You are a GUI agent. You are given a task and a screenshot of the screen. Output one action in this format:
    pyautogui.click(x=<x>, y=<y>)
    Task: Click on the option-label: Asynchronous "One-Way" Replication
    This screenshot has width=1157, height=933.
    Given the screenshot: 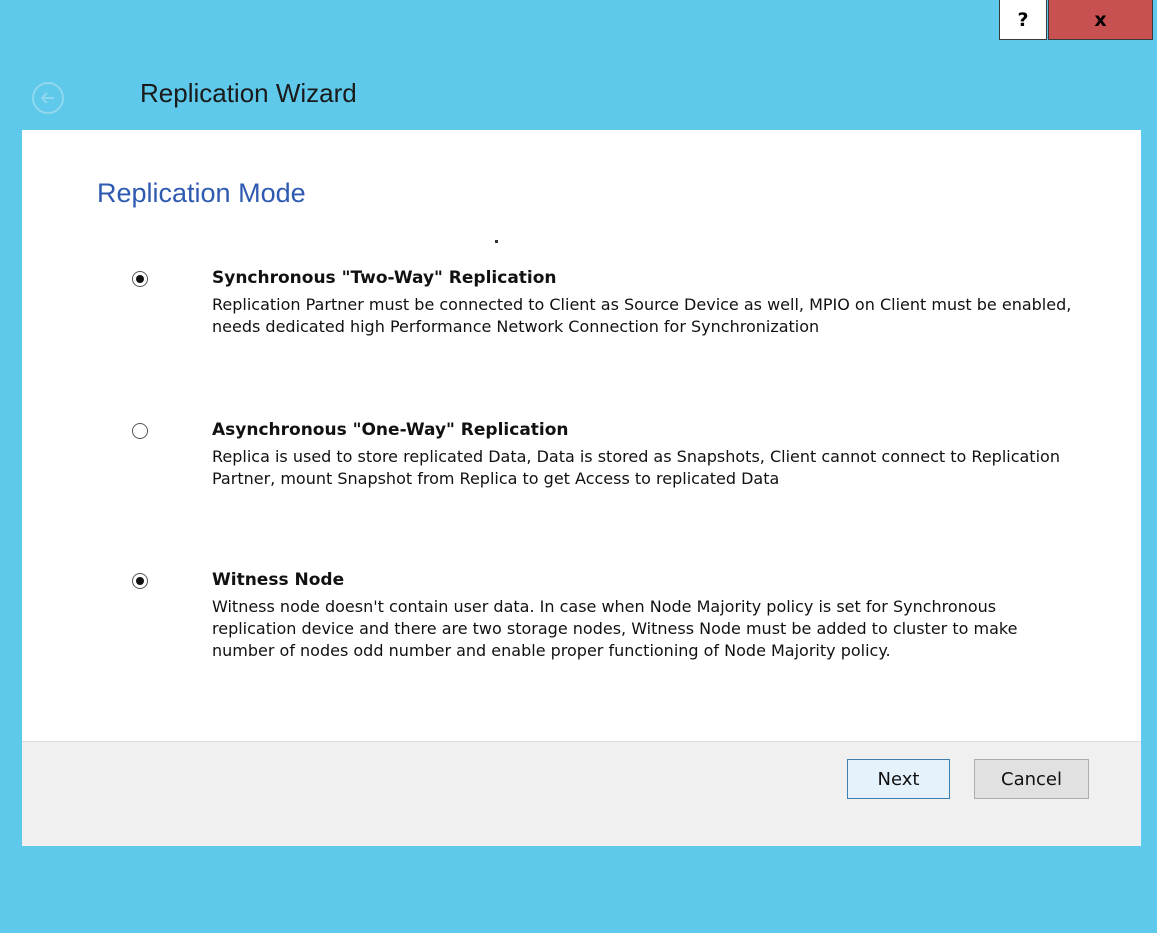 What is the action you would take?
    pyautogui.click(x=390, y=430)
    